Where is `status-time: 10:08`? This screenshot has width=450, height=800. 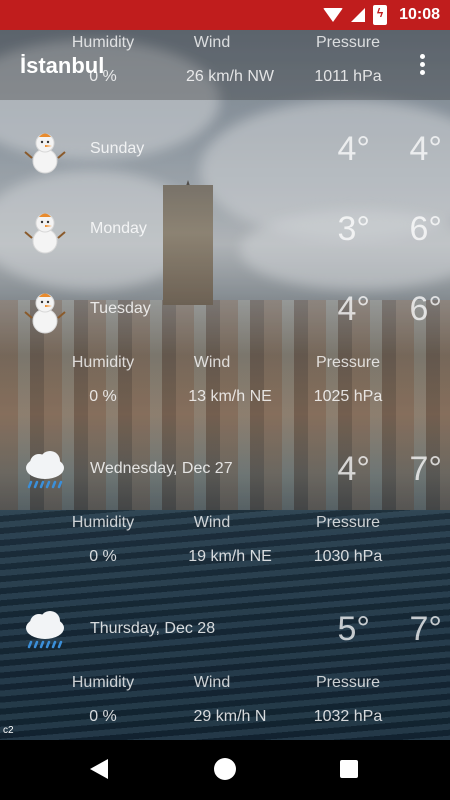 status-time: 10:08 is located at coordinates (419, 14).